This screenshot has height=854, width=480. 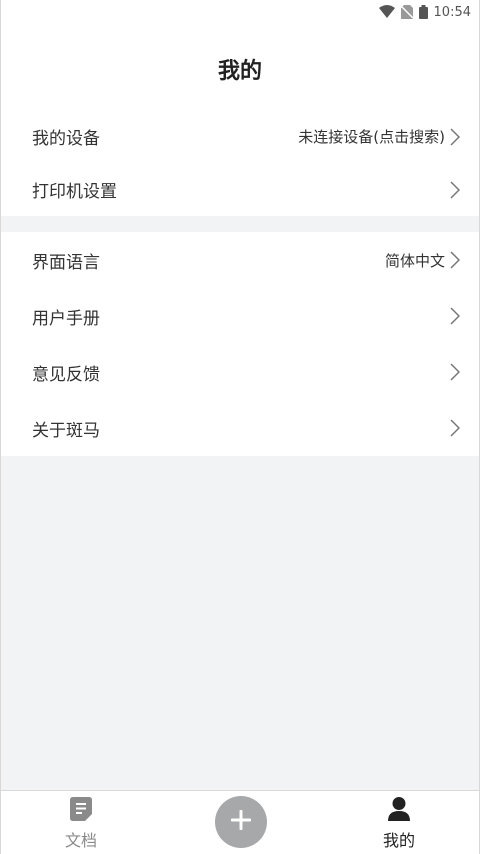 I want to click on plus-icon, so click(x=241, y=822).